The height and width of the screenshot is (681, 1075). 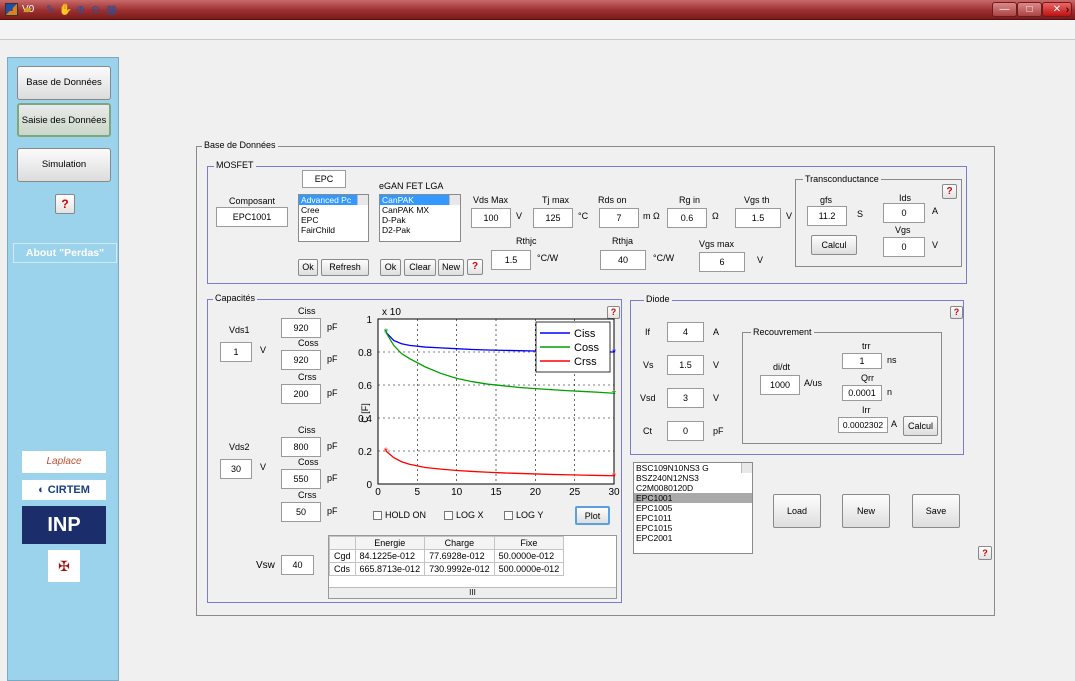 What do you see at coordinates (236, 352) in the screenshot?
I see `vds1-field: 1` at bounding box center [236, 352].